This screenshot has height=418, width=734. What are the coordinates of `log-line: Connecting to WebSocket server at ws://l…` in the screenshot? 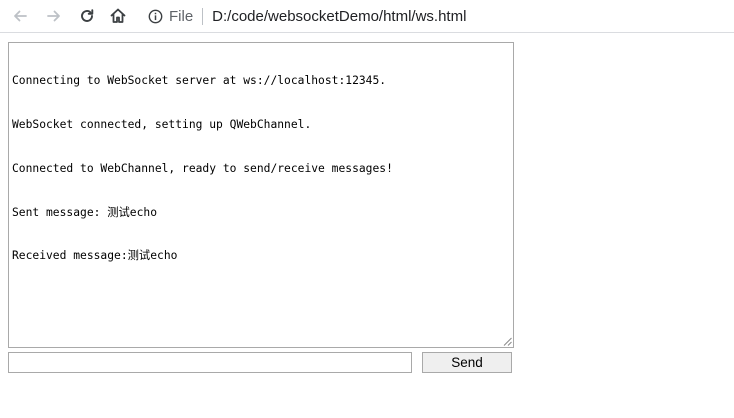 It's located at (199, 81).